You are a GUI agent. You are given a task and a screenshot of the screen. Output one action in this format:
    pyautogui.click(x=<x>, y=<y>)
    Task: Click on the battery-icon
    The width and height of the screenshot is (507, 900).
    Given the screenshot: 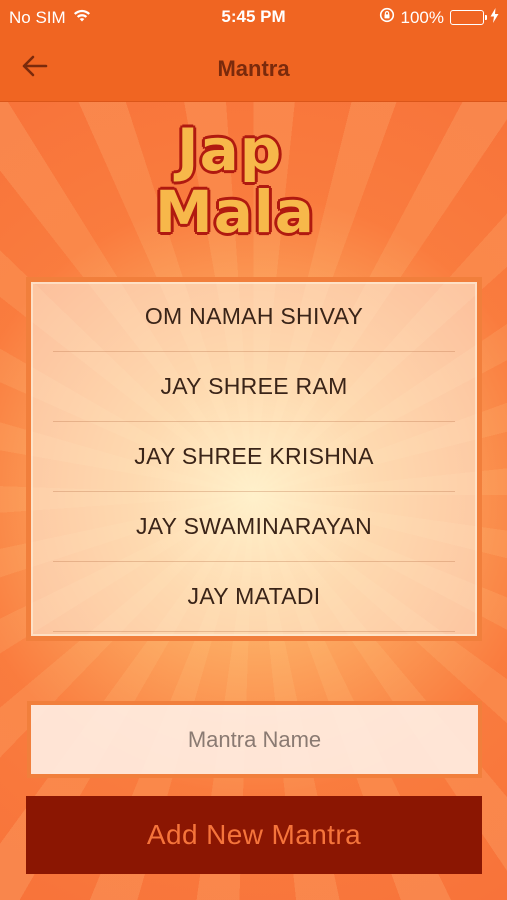 What is the action you would take?
    pyautogui.click(x=468, y=17)
    